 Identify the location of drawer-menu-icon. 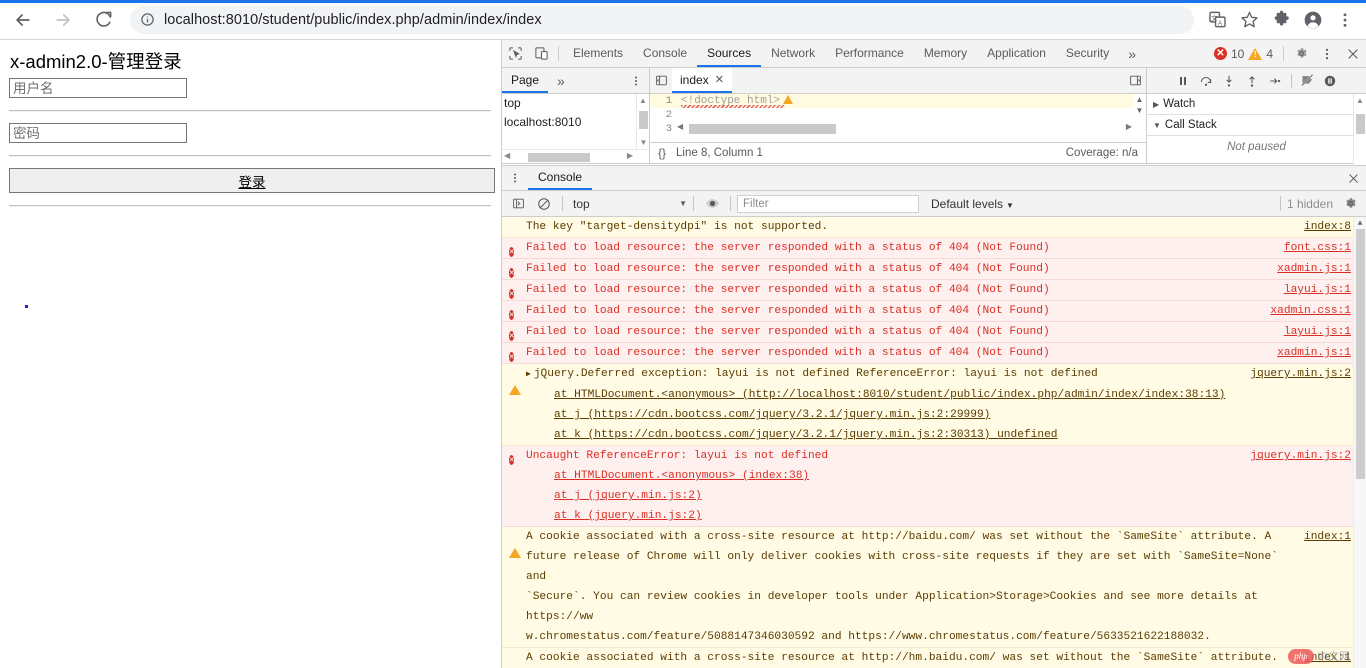
(515, 178).